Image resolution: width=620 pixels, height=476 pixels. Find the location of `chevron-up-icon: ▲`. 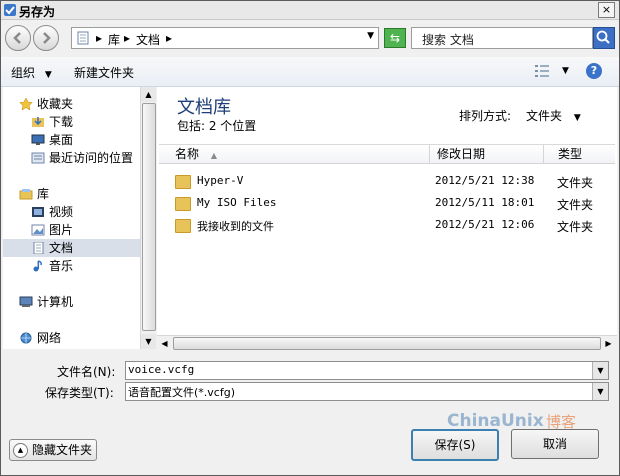

chevron-up-icon: ▲ is located at coordinates (20, 450).